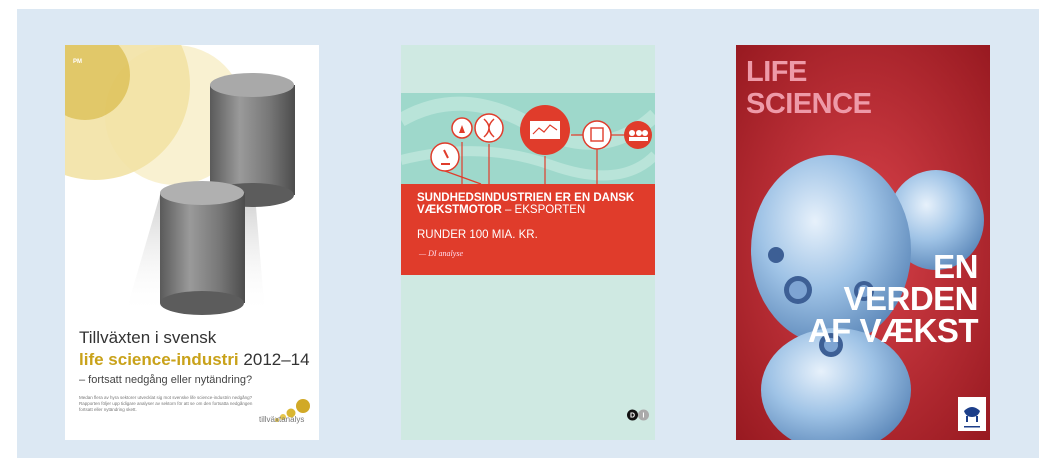  What do you see at coordinates (159, 359) in the screenshot?
I see `cover1-title-highlight: life science-industri` at bounding box center [159, 359].